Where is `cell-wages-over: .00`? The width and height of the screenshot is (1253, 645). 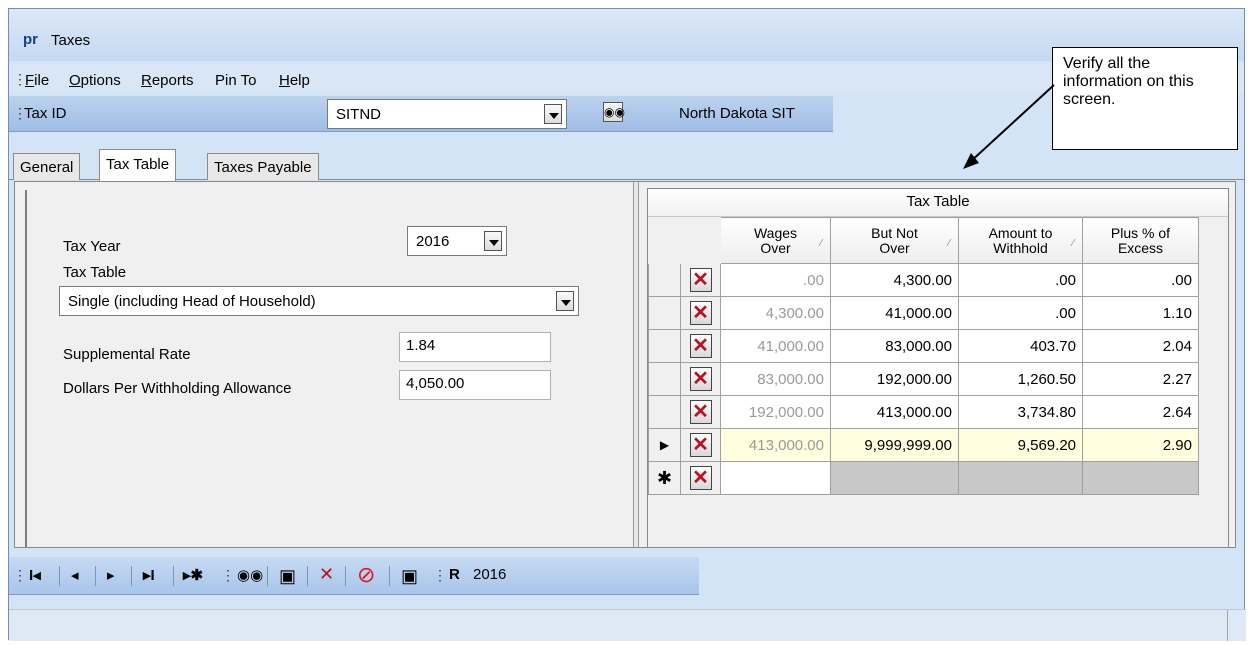
cell-wages-over: .00 is located at coordinates (775, 280).